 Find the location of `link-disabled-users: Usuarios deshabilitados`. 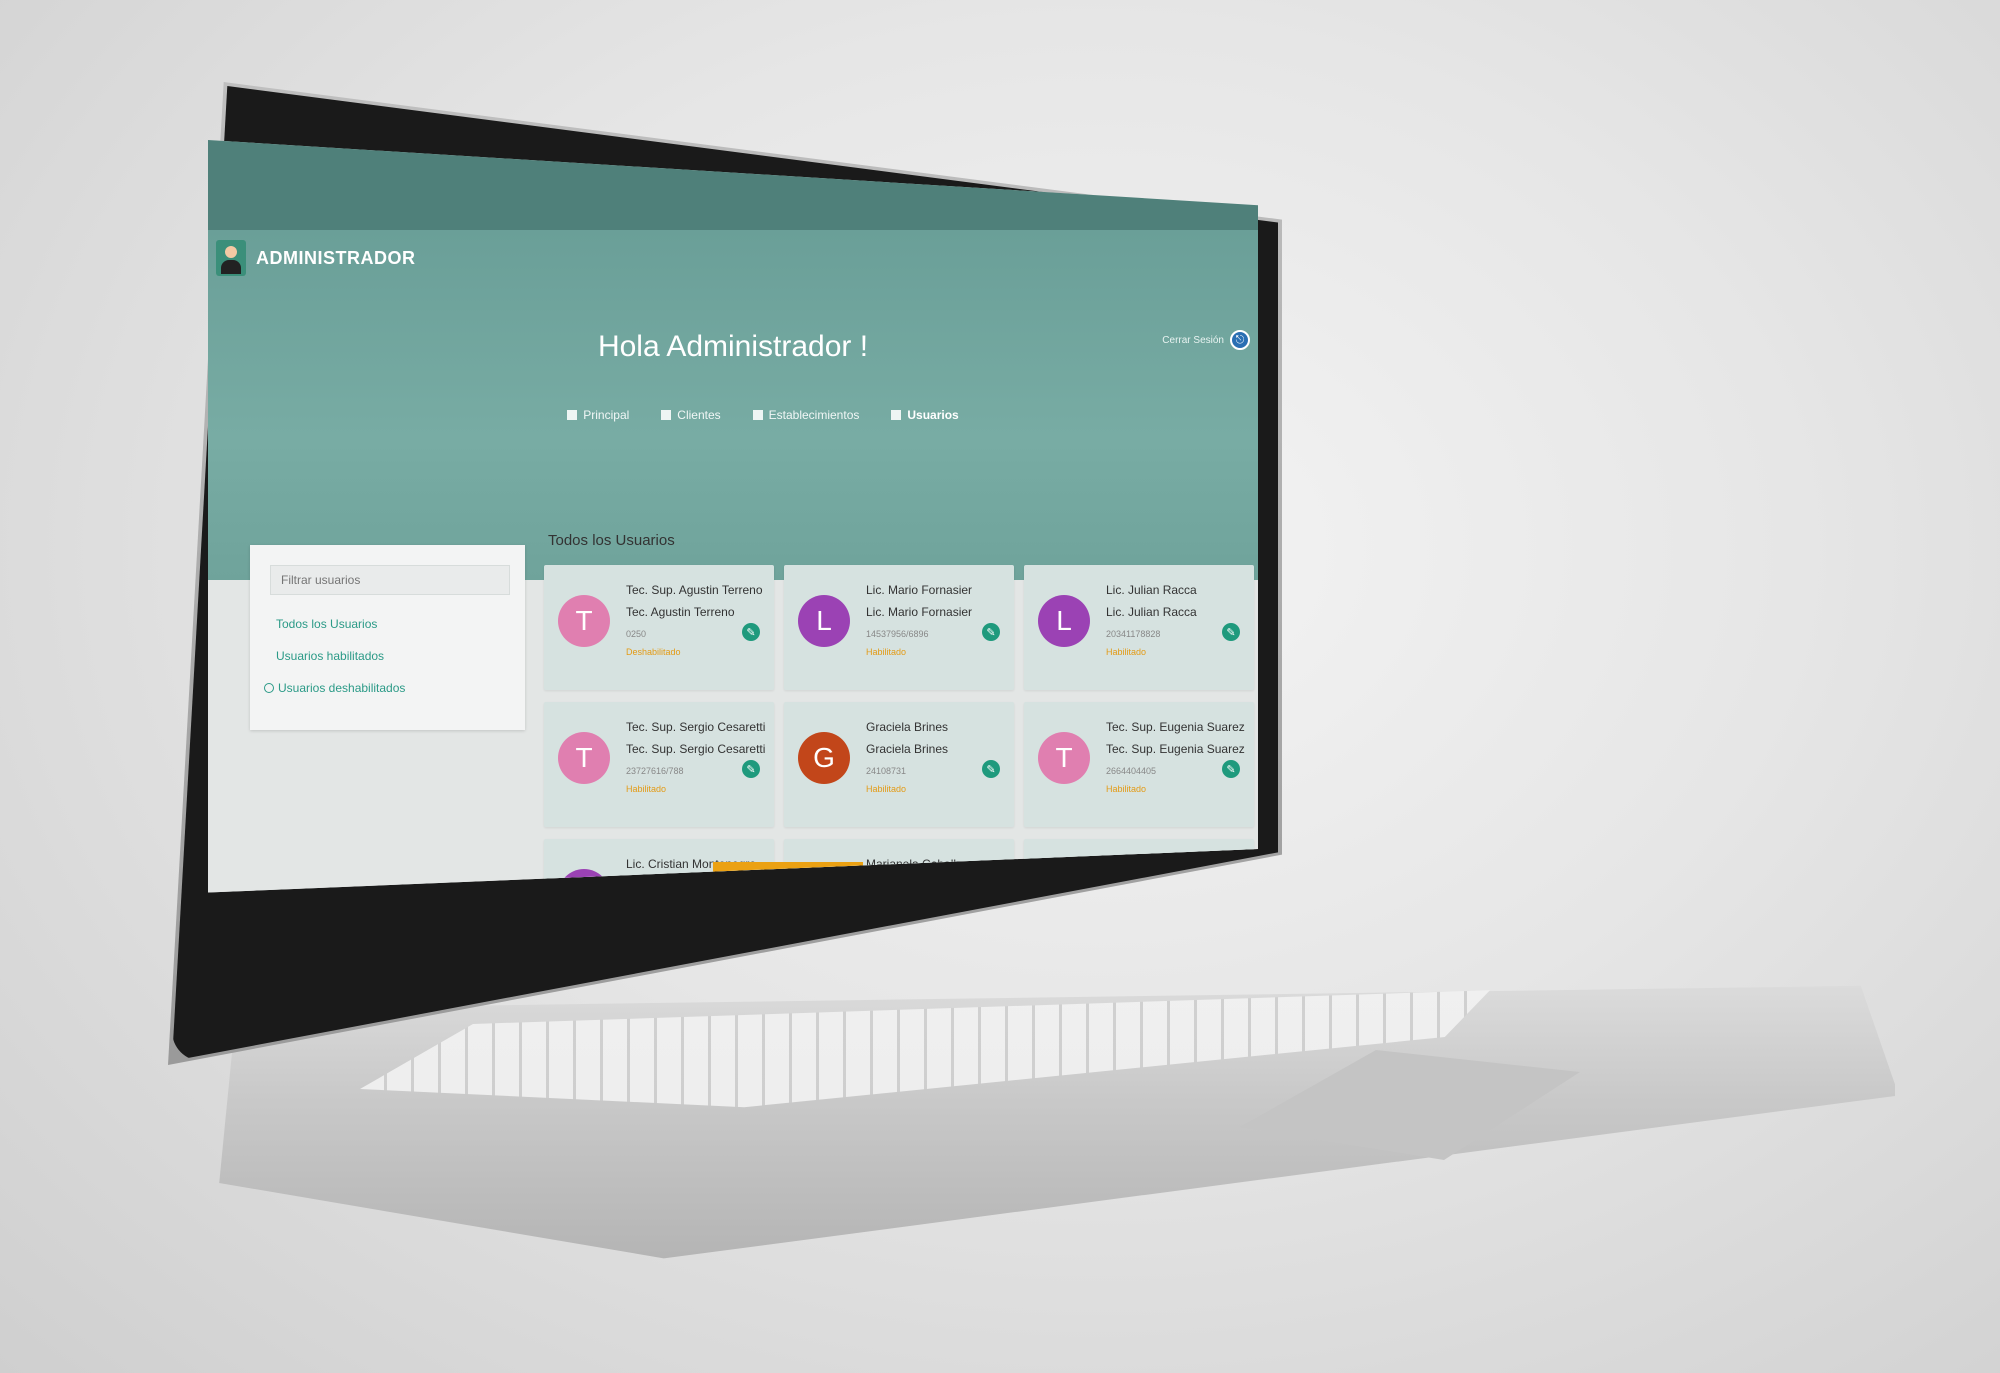

link-disabled-users: Usuarios deshabilitados is located at coordinates (334, 688).